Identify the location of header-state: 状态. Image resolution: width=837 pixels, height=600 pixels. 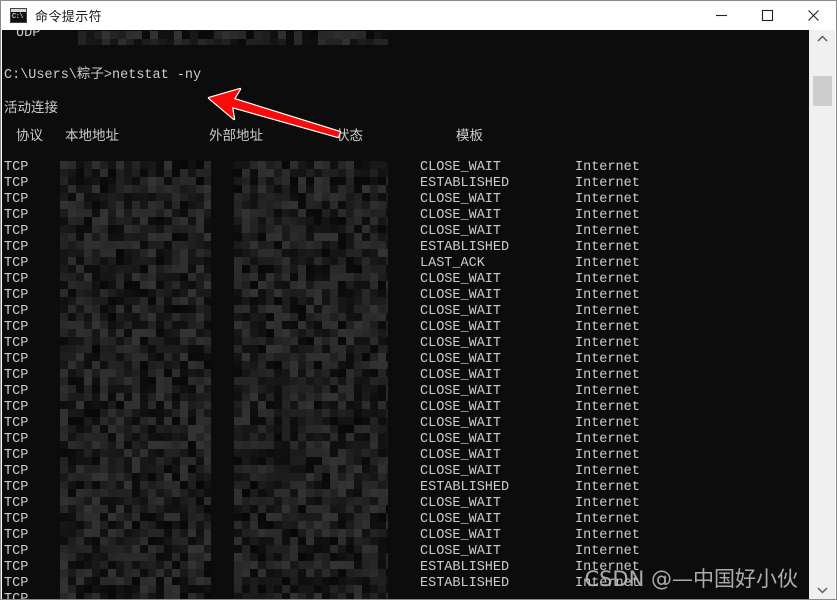
(349, 136).